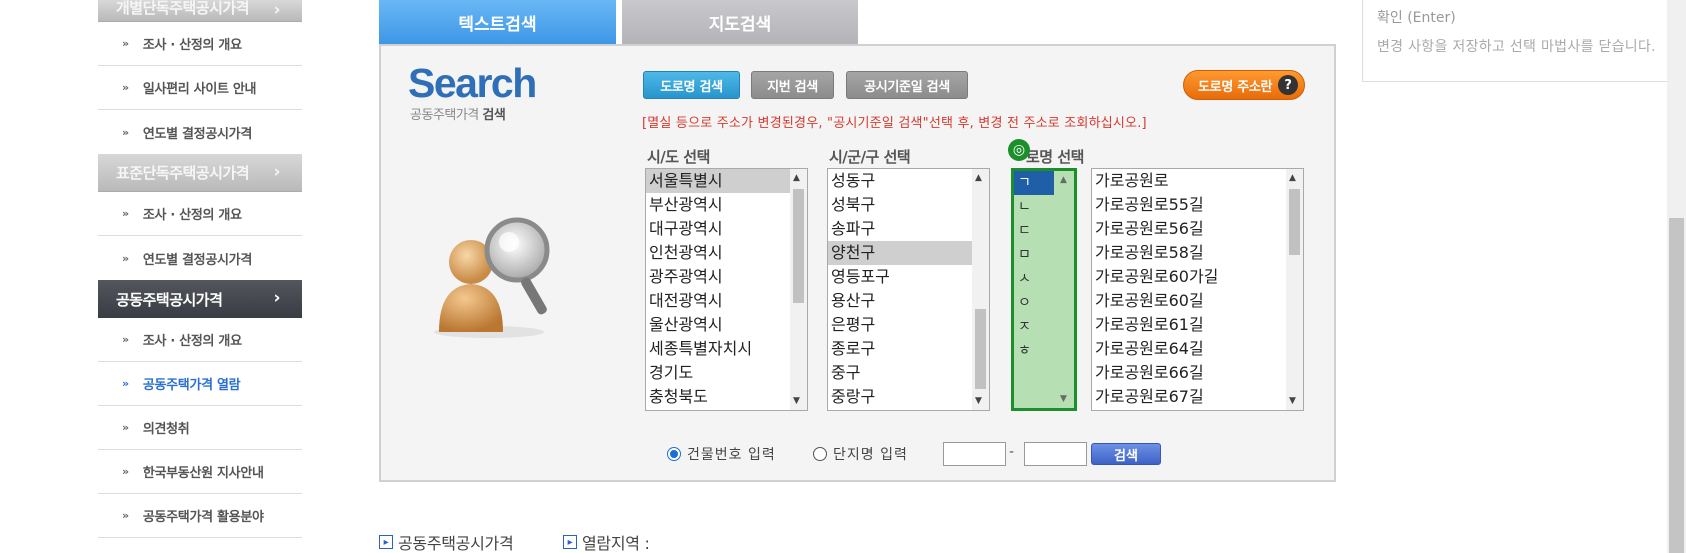 Image resolution: width=1686 pixels, height=553 pixels. What do you see at coordinates (492, 277) in the screenshot?
I see `person-magnifier-icon` at bounding box center [492, 277].